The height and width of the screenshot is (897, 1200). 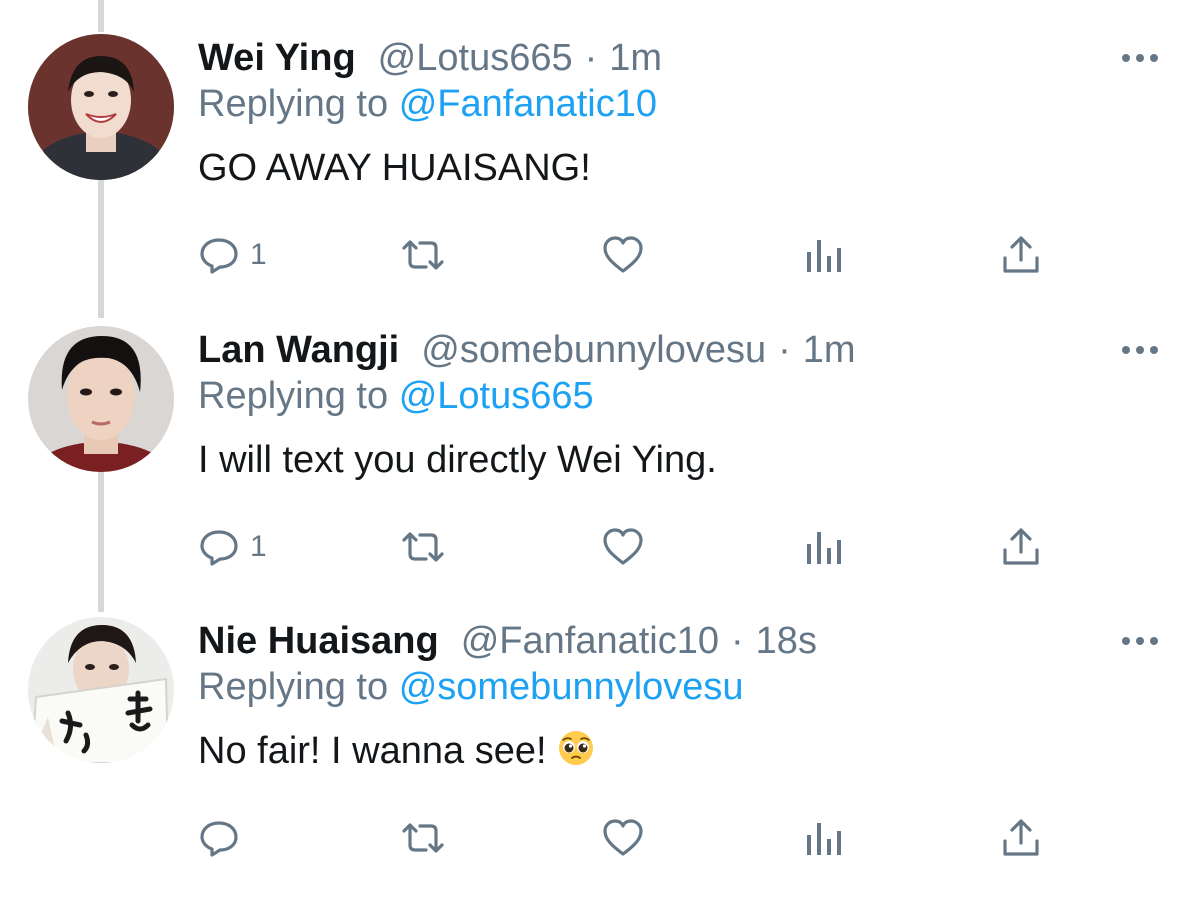 I want to click on display-name: Lan Wangji, so click(x=298, y=350).